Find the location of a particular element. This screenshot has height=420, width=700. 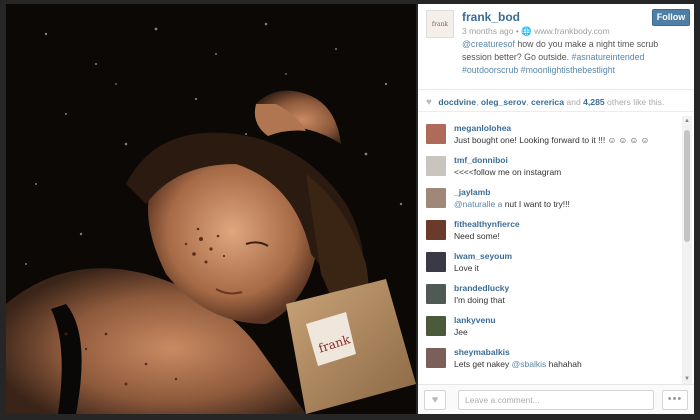

comment-text: Lets get nakey @sbalkis hahahah is located at coordinates (518, 364).